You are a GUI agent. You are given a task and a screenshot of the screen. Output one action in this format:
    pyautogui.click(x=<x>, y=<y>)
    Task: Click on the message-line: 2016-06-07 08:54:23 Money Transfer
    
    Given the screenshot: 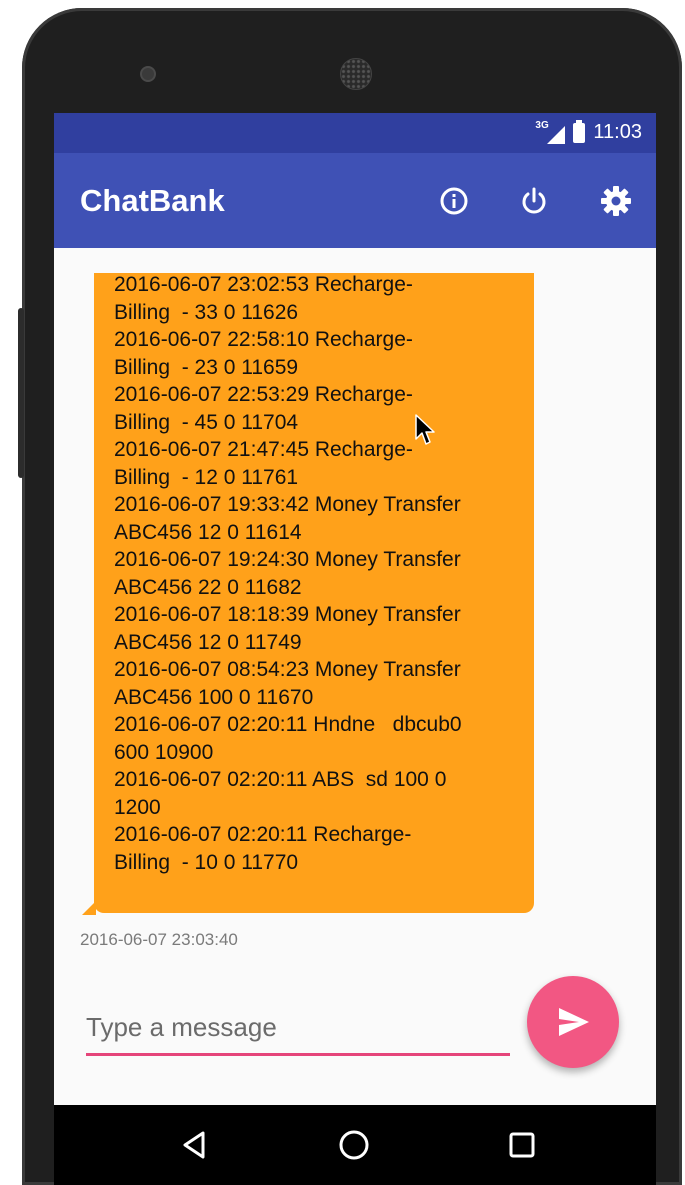 What is the action you would take?
    pyautogui.click(x=287, y=669)
    